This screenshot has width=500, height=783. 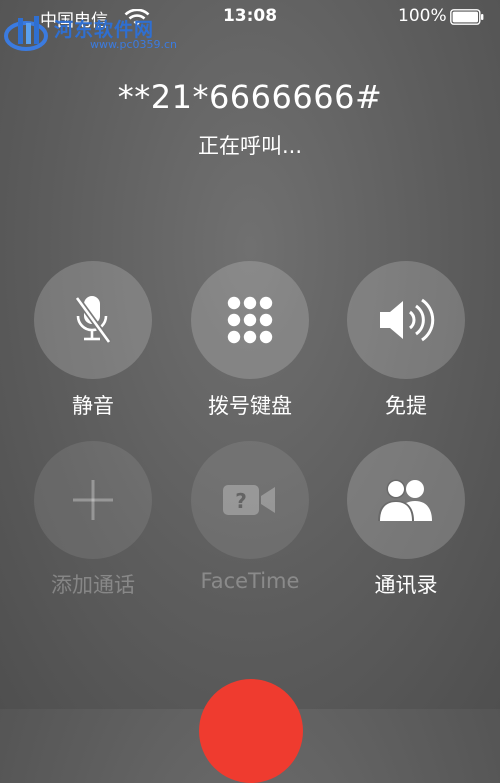 I want to click on speaker-label: 免提, so click(x=406, y=406).